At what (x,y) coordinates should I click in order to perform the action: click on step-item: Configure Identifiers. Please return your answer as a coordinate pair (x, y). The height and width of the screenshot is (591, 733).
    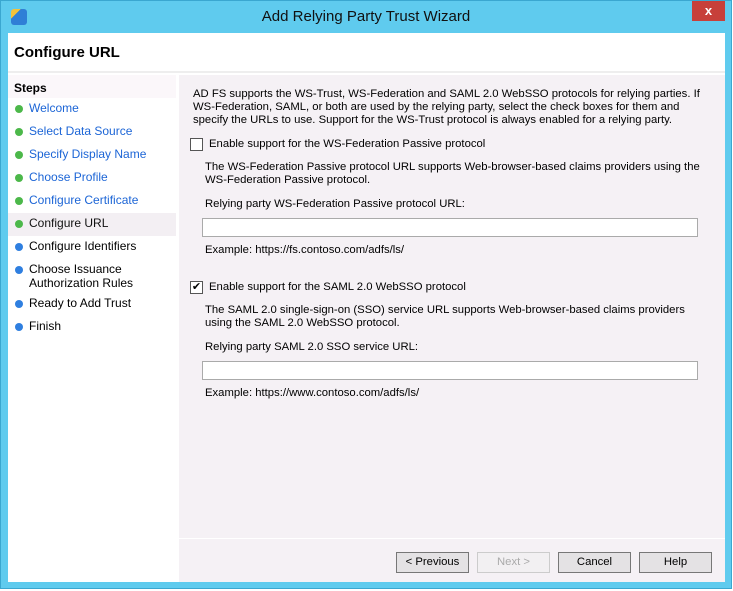
    Looking at the image, I should click on (92, 247).